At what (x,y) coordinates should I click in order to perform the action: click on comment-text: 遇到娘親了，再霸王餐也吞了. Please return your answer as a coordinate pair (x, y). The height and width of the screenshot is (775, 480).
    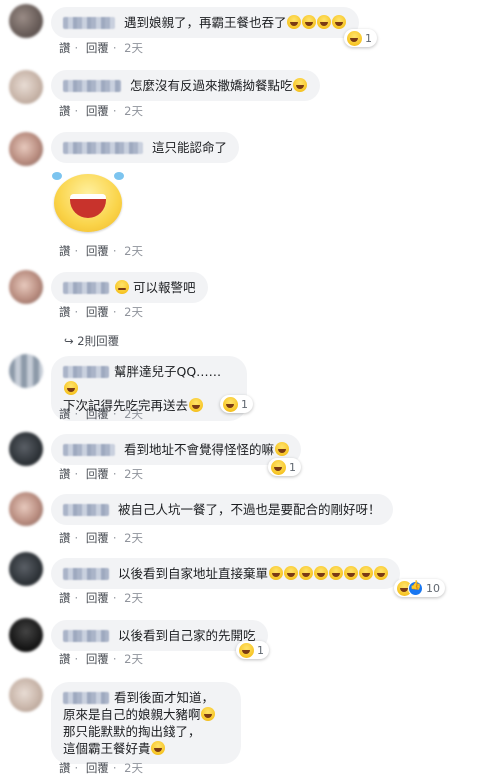
    Looking at the image, I should click on (205, 22).